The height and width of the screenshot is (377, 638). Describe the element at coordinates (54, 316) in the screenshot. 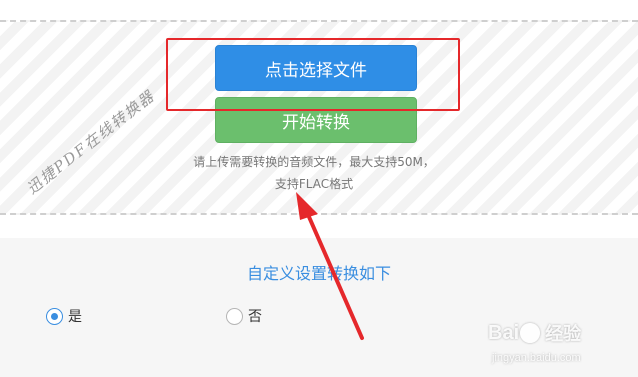

I see `radio-checked-icon` at that location.